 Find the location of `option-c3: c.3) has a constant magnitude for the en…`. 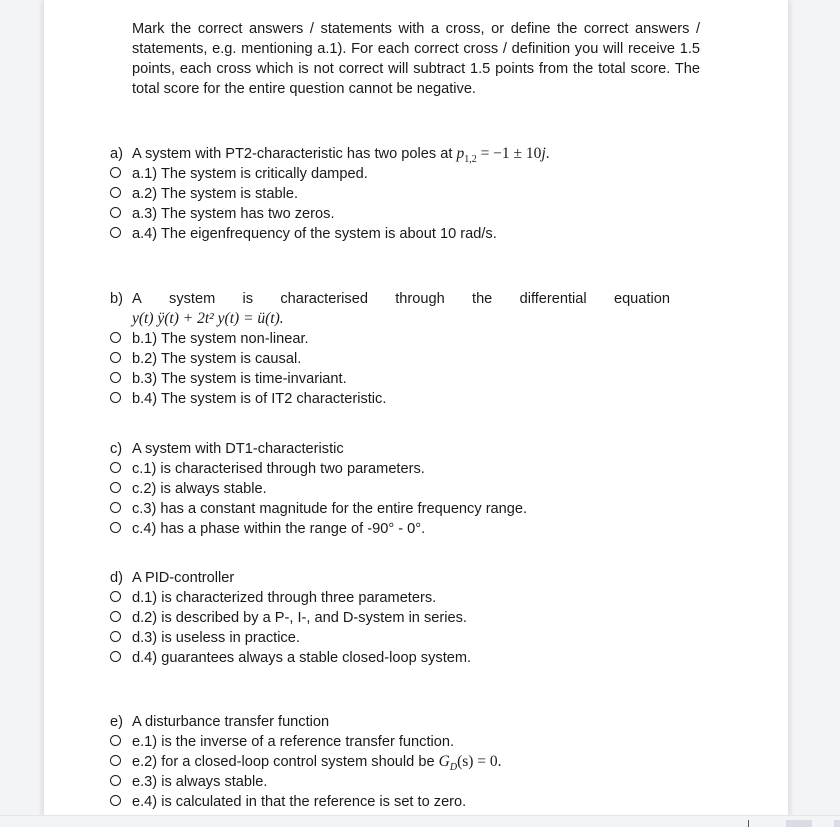

option-c3: c.3) has a constant magnitude for the en… is located at coordinates (390, 509).